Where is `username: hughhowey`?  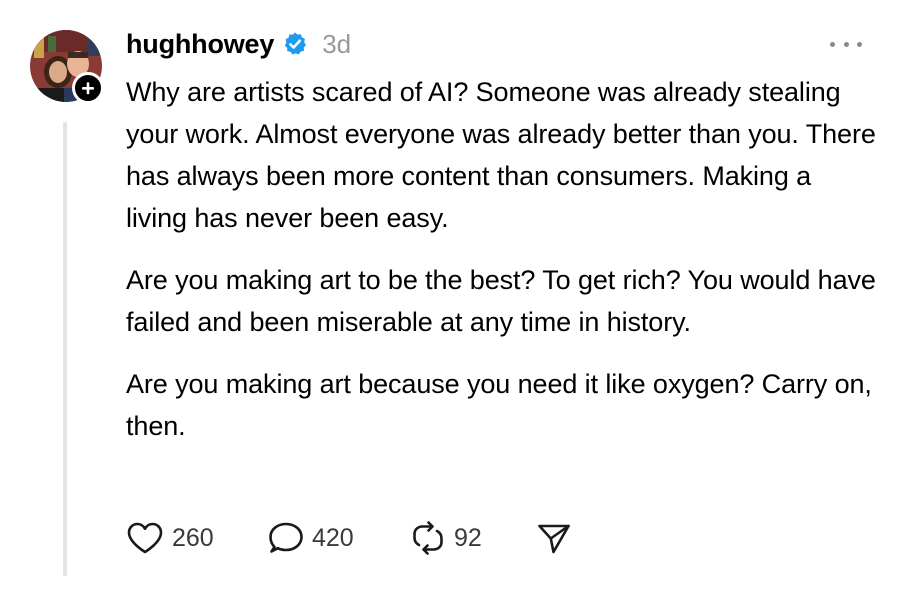
username: hughhowey is located at coordinates (200, 44).